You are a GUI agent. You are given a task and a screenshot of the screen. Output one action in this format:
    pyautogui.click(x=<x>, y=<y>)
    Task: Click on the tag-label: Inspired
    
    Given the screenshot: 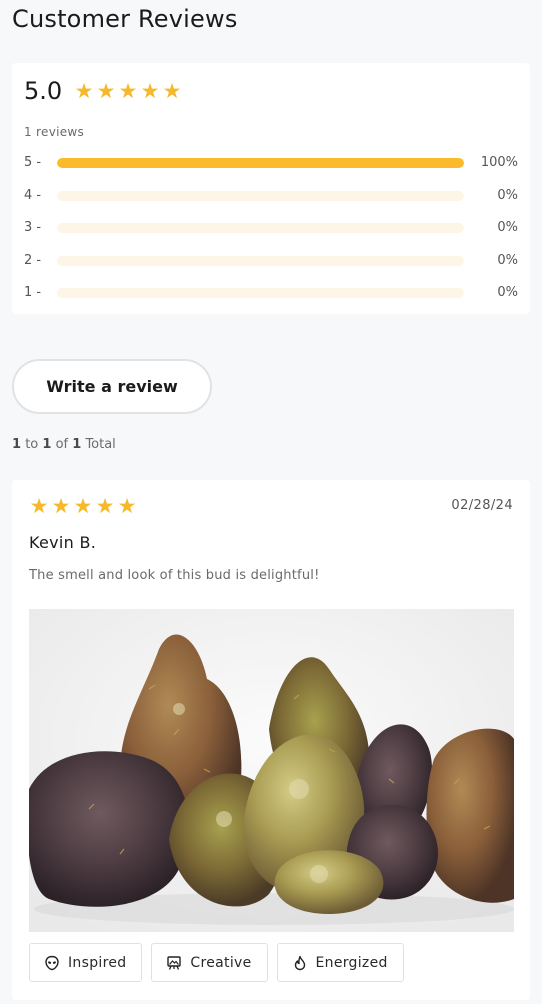 What is the action you would take?
    pyautogui.click(x=97, y=962)
    